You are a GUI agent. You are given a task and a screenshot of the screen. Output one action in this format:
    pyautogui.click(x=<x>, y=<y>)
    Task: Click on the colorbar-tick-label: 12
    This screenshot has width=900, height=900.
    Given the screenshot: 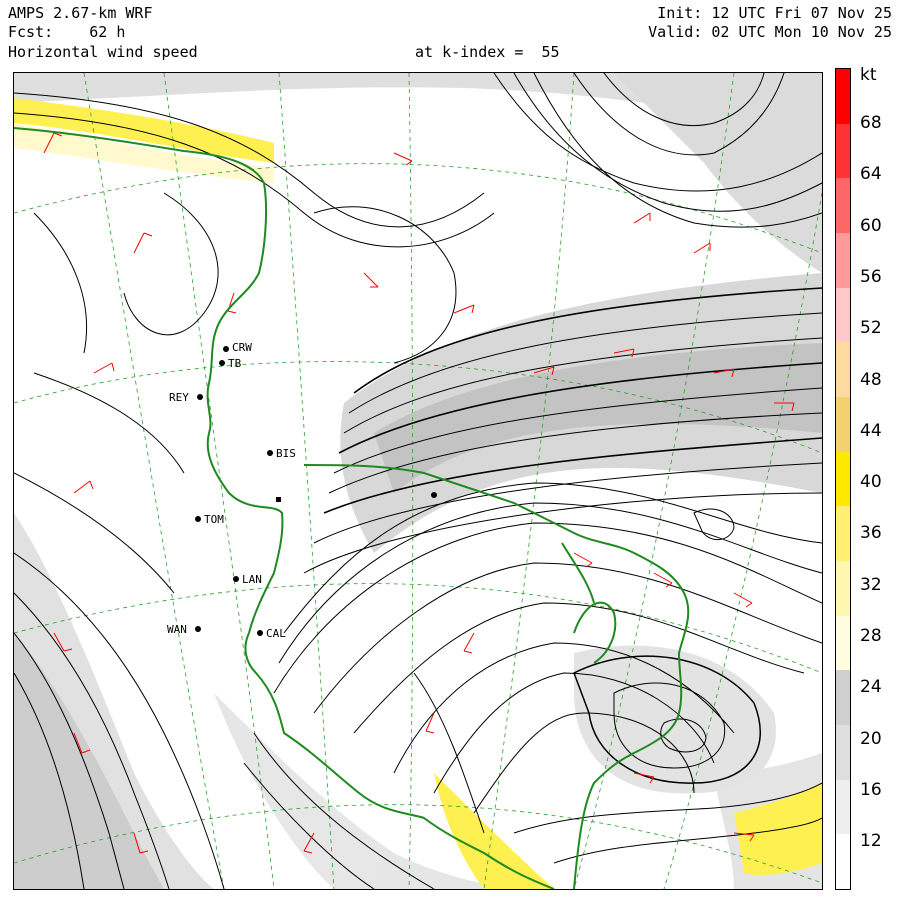 What is the action you would take?
    pyautogui.click(x=871, y=841)
    